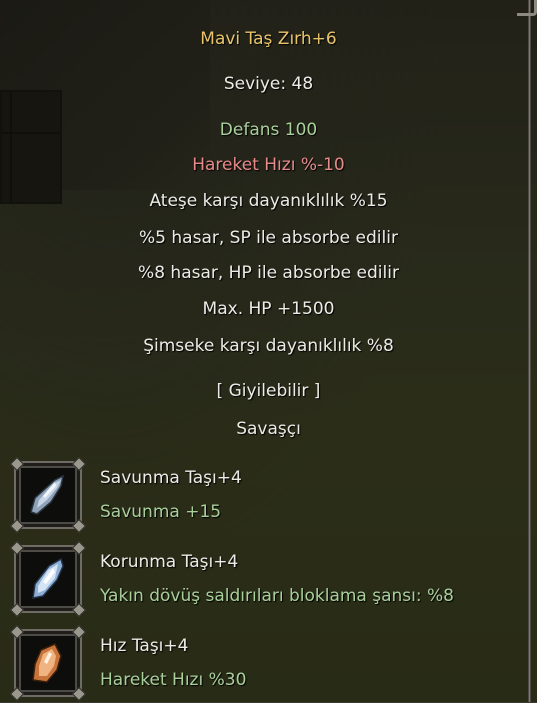 Image resolution: width=537 pixels, height=703 pixels. I want to click on socket-row: Savunma Taşı+4 Savunma +15, so click(268, 495).